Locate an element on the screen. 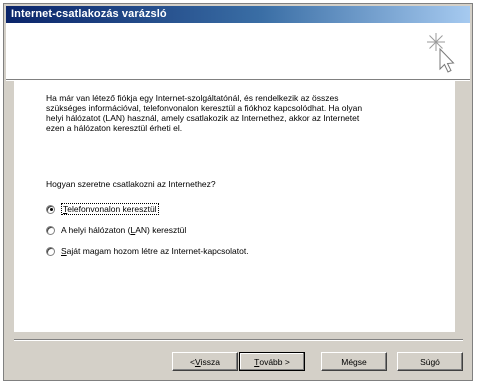 The image size is (477, 385). back-button: < Vissza is located at coordinates (205, 361).